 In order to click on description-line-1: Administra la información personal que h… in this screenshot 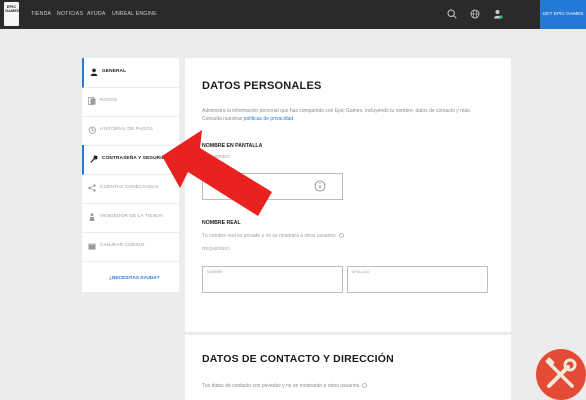, I will do `click(337, 111)`.